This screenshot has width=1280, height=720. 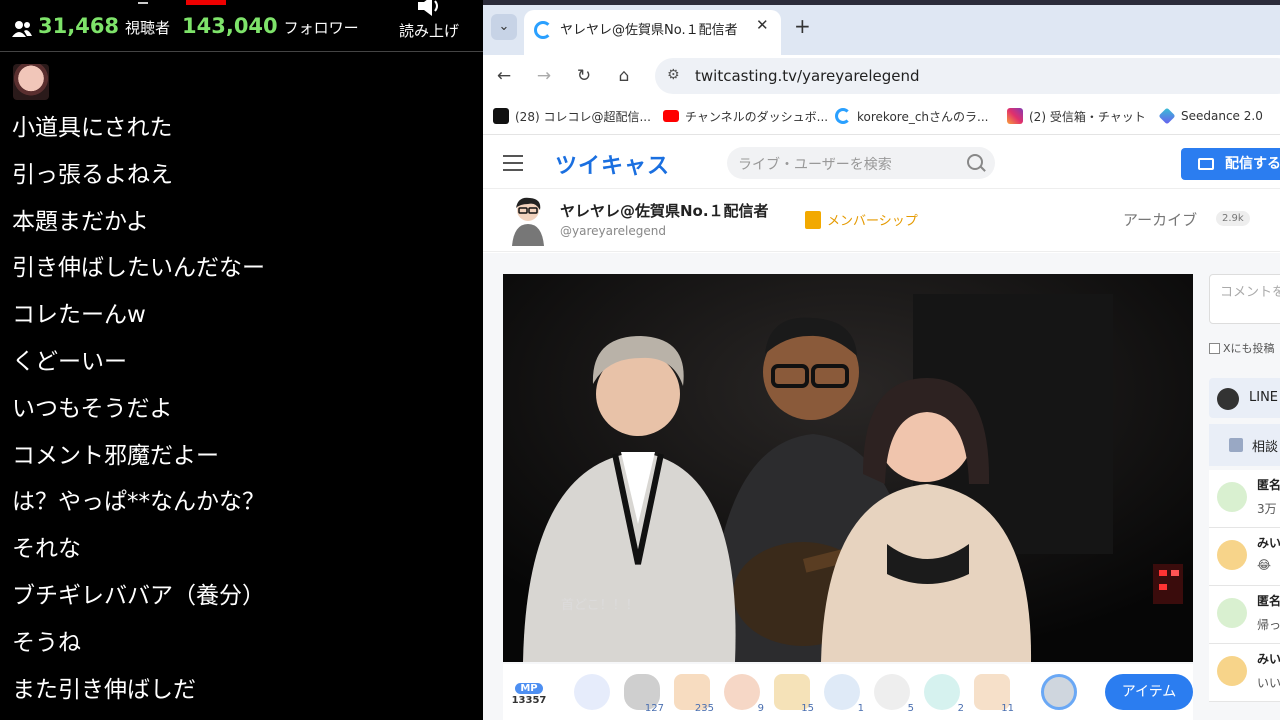 I want to click on channel-name: ヤレヤレ@佐賀県No.１配信者, so click(x=664, y=210).